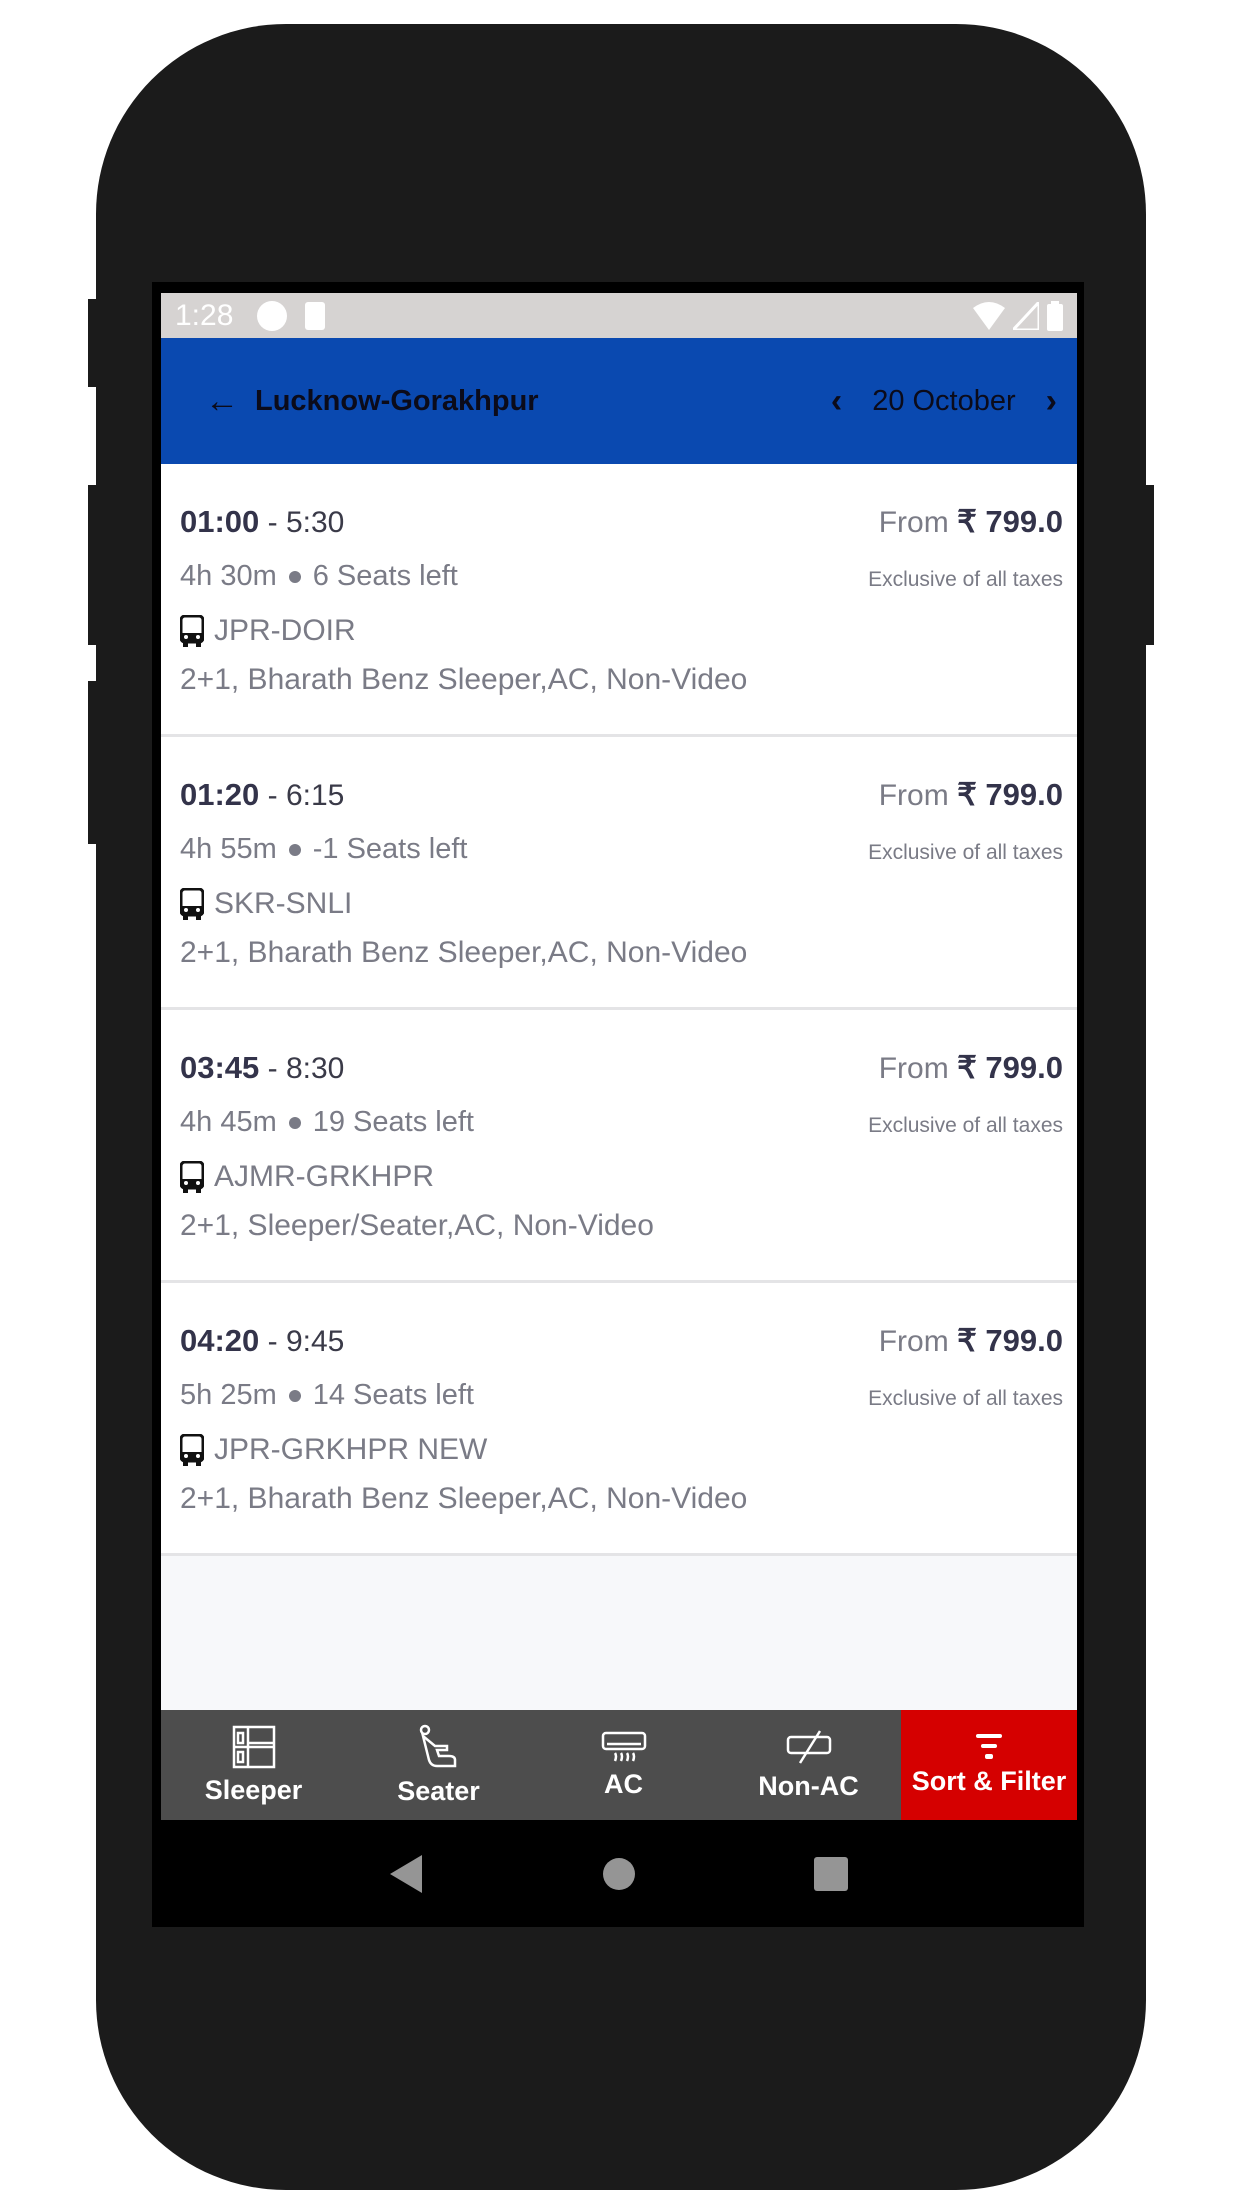 Image resolution: width=1242 pixels, height=2208 pixels. Describe the element at coordinates (390, 849) in the screenshot. I see `seats-left: -1 Seats left` at that location.